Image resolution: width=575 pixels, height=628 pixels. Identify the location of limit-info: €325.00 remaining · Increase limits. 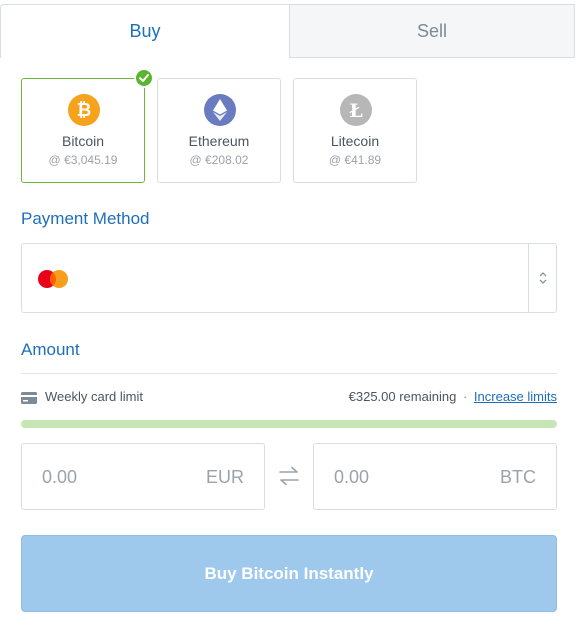
(453, 396).